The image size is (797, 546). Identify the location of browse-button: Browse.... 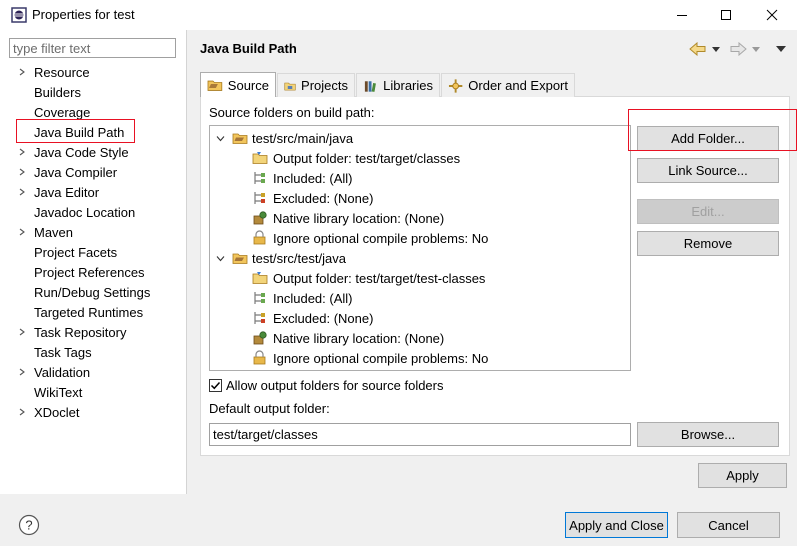
(708, 434).